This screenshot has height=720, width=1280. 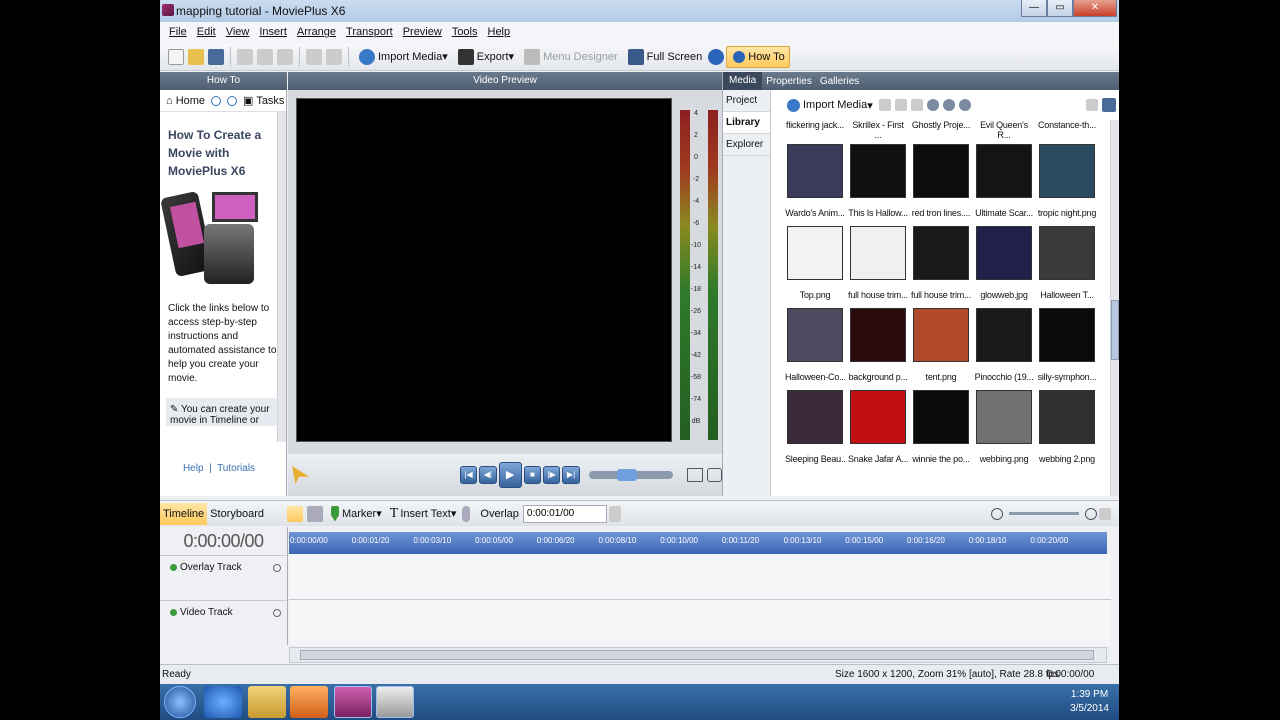 What do you see at coordinates (353, 702) in the screenshot?
I see `movieplus-taskbar-icon` at bounding box center [353, 702].